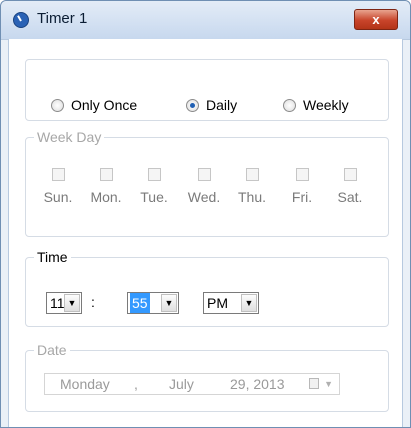  I want to click on radio-only-once: Only Once, so click(94, 105).